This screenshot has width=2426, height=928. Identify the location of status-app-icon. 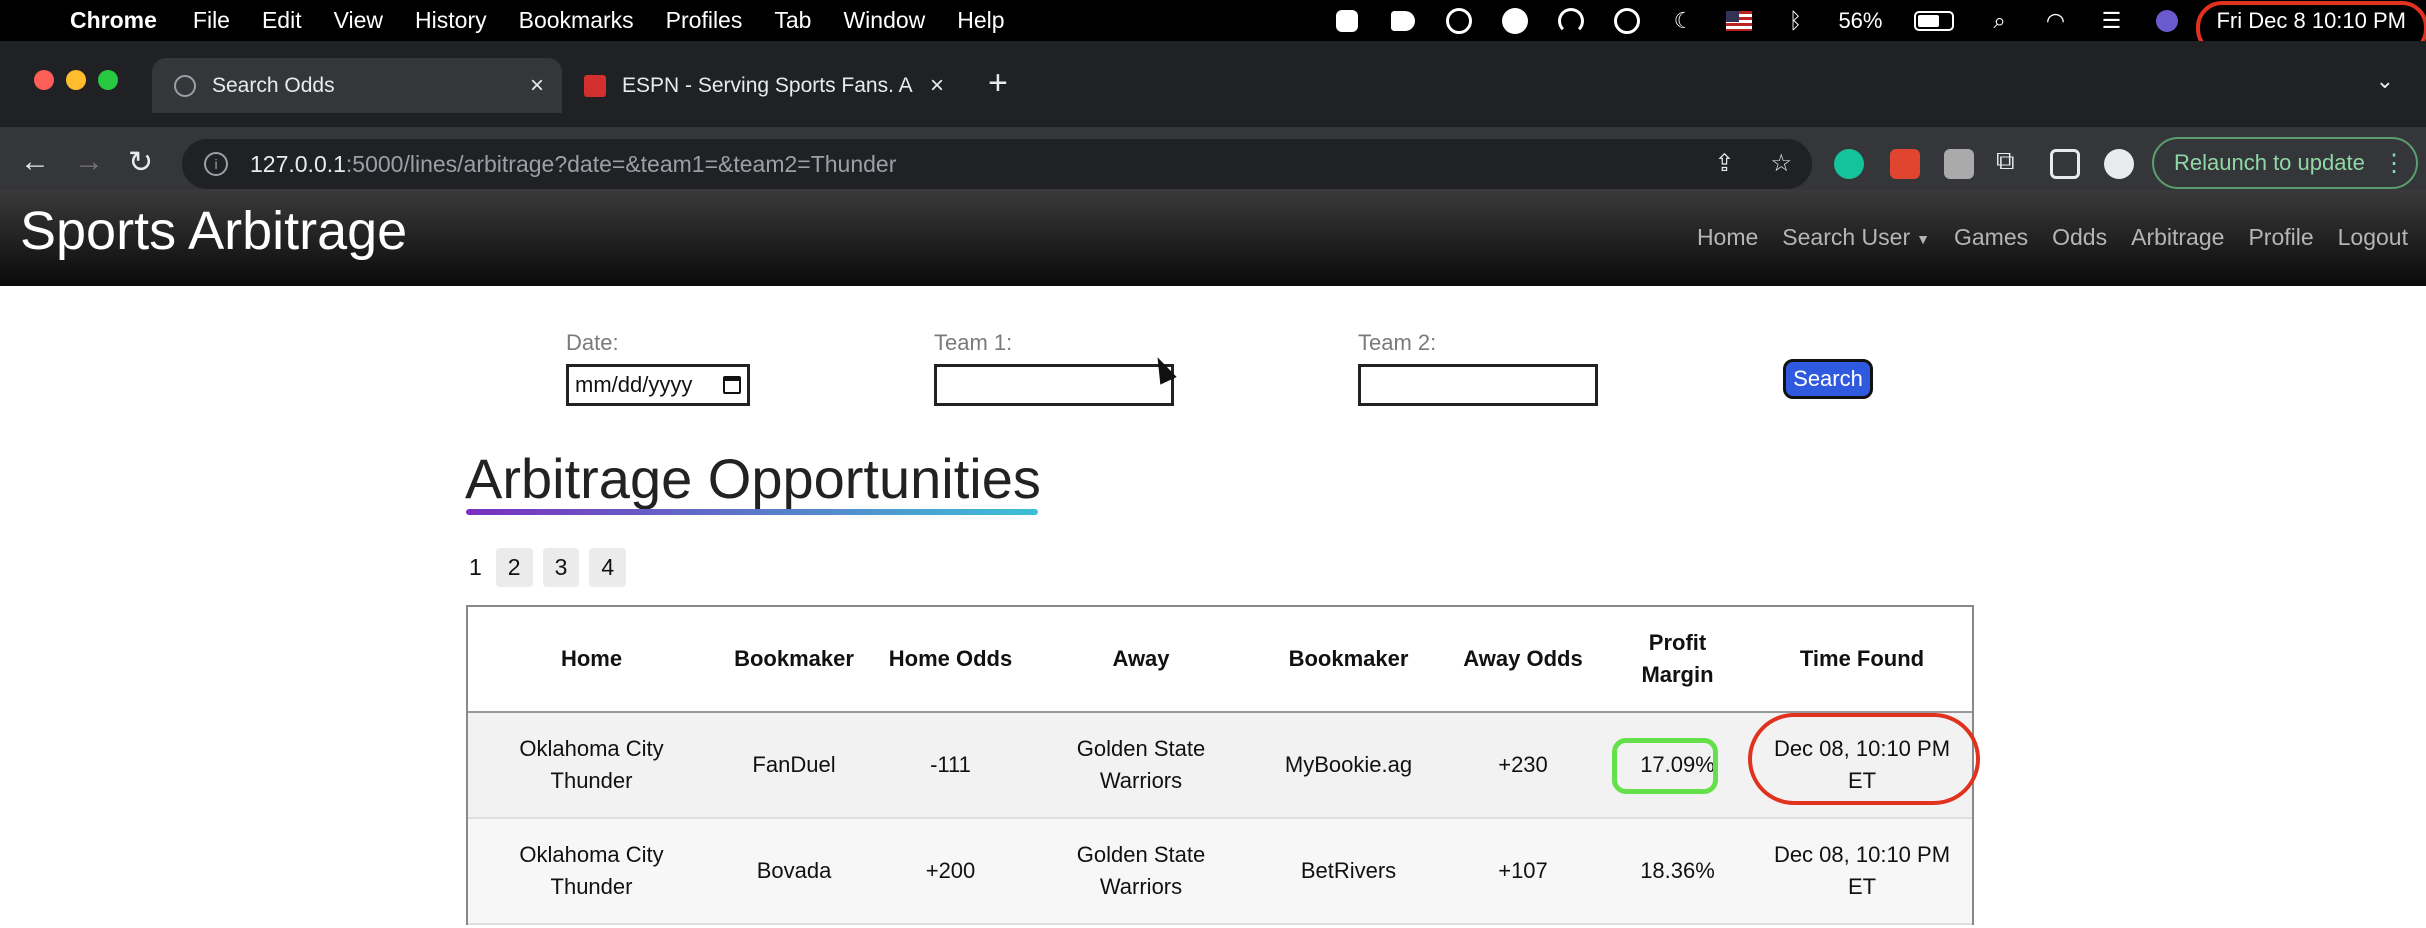
(1403, 21).